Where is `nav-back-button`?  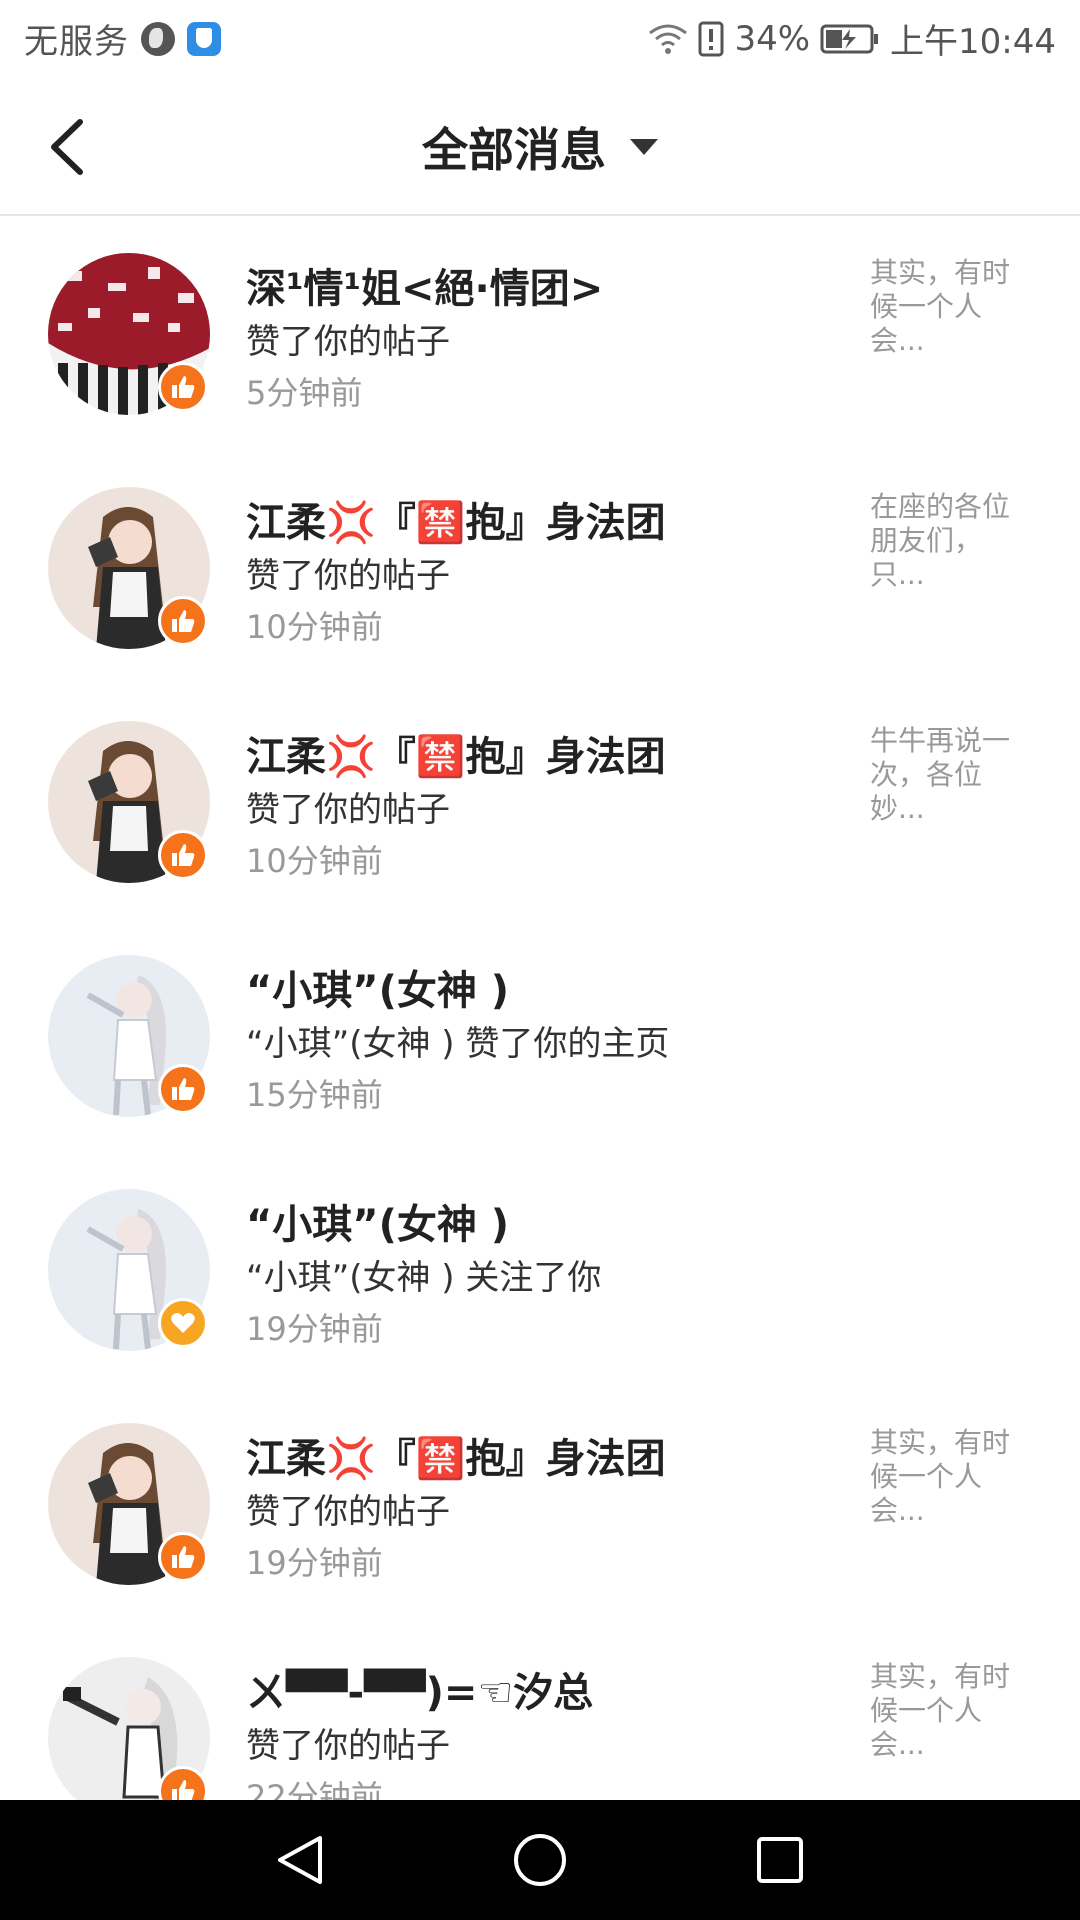
nav-back-button is located at coordinates (300, 1860).